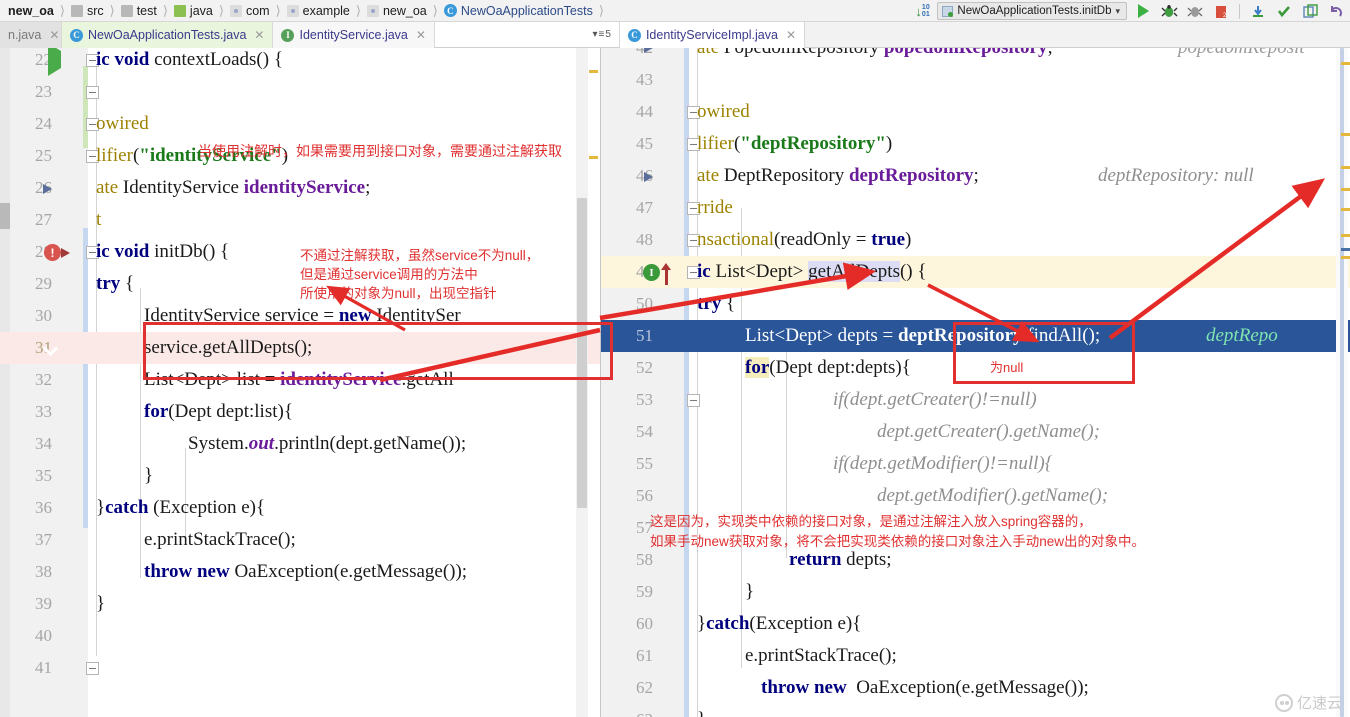 The width and height of the screenshot is (1350, 717). Describe the element at coordinates (57, 255) in the screenshot. I see `run-error-icon: !` at that location.